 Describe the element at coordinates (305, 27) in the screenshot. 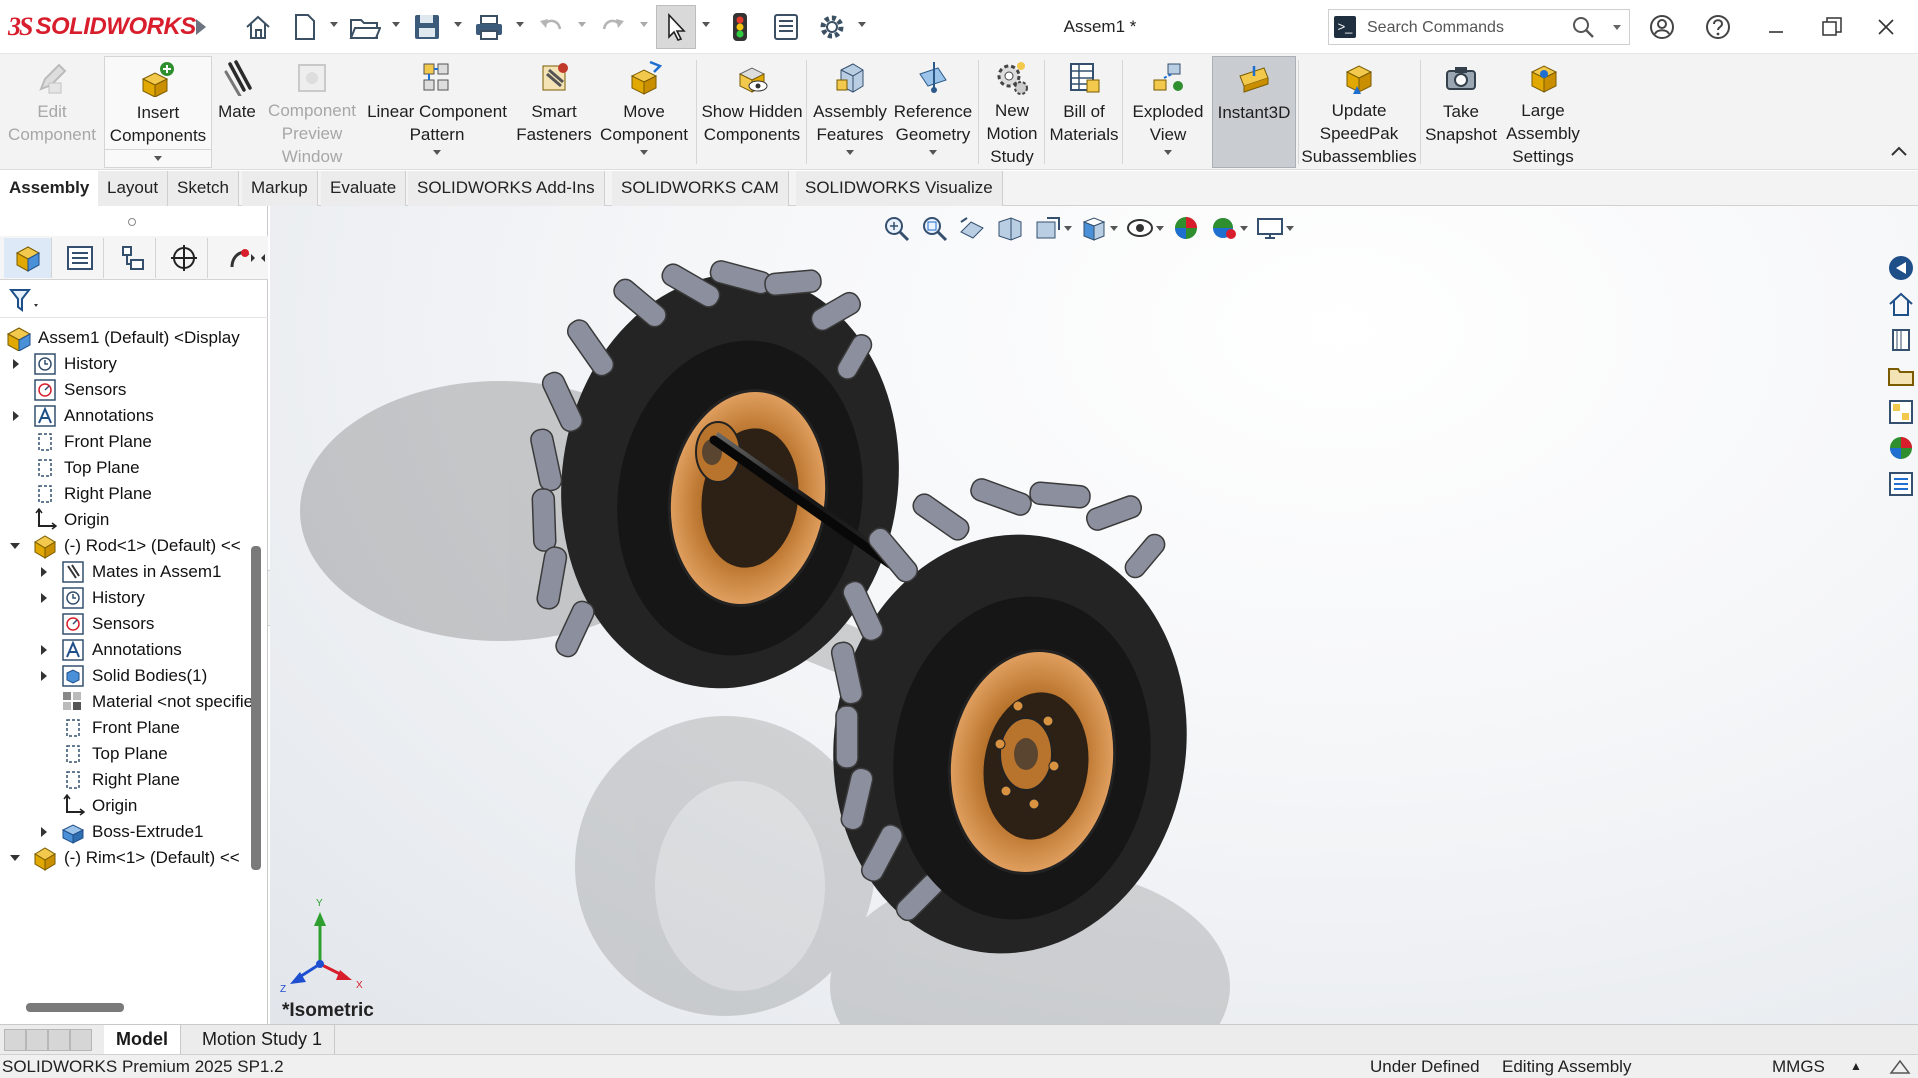

I see `new-document-icon` at that location.